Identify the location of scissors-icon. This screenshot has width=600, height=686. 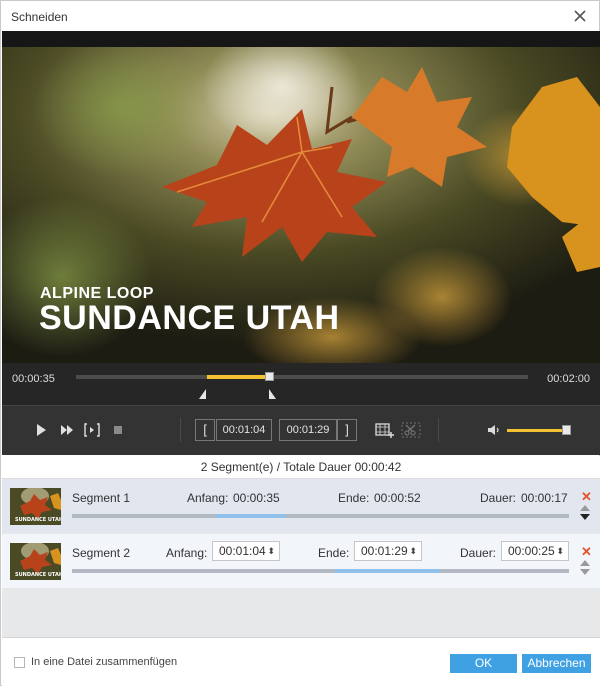
(411, 430).